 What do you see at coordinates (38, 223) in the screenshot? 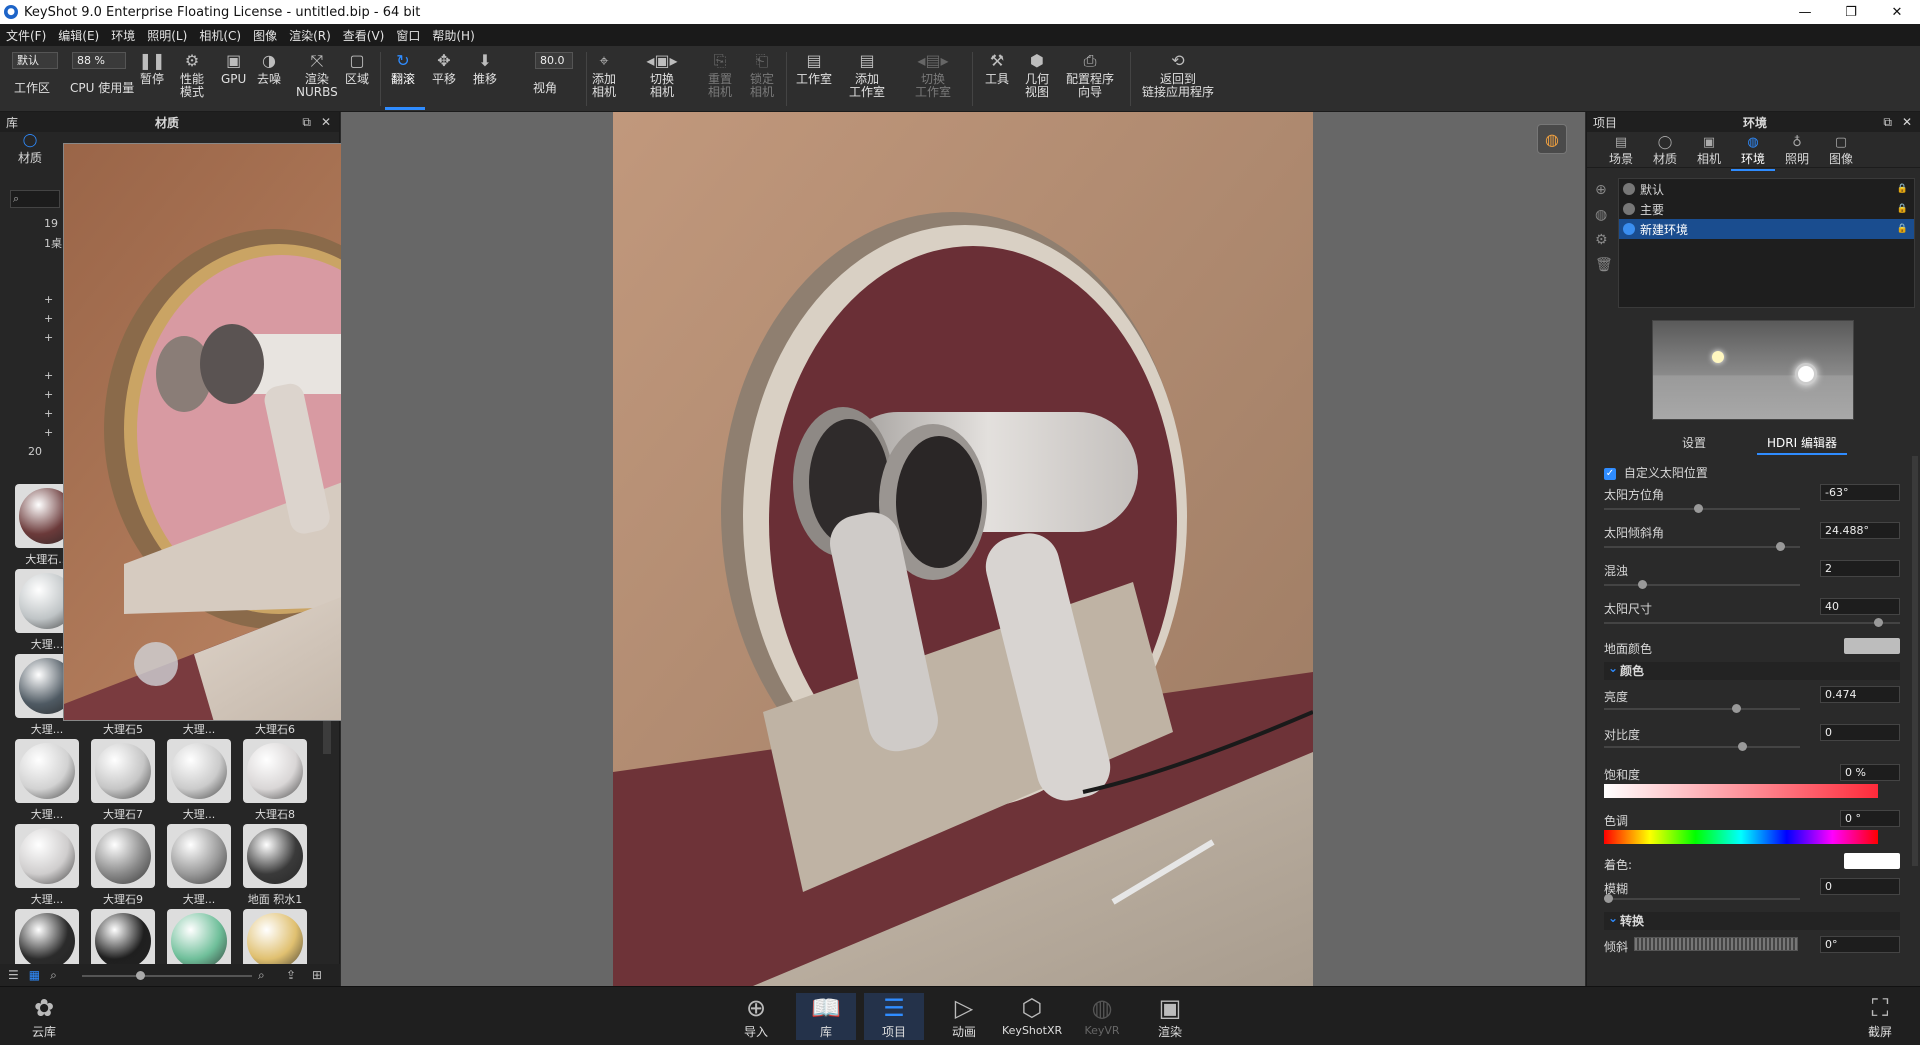
I see `tree-item: 19` at bounding box center [38, 223].